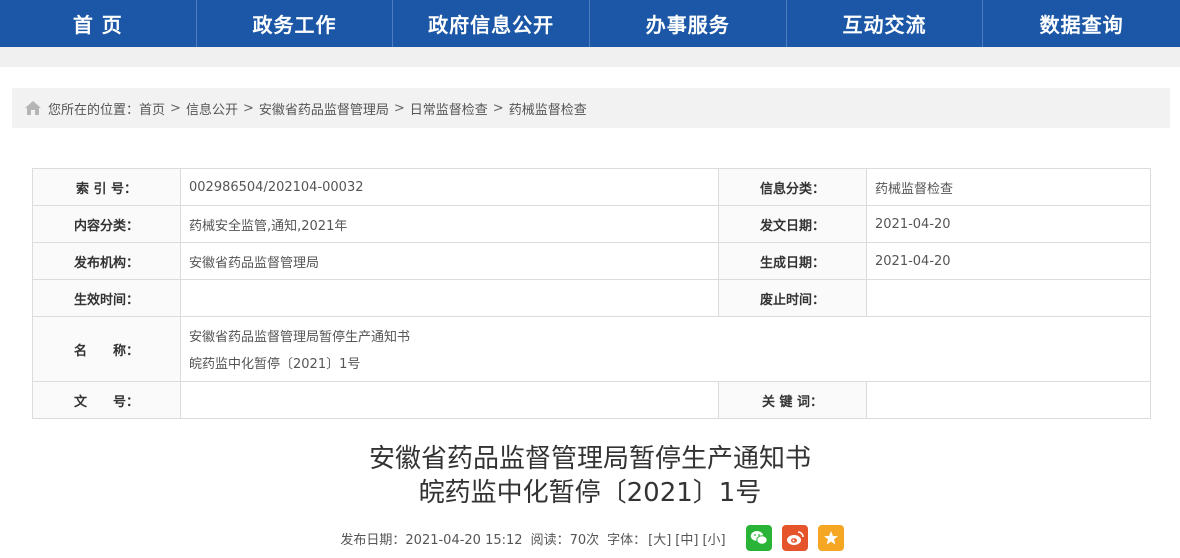 Image resolution: width=1180 pixels, height=558 pixels. What do you see at coordinates (106, 187) in the screenshot?
I see `index-label: 索 引 号：` at bounding box center [106, 187].